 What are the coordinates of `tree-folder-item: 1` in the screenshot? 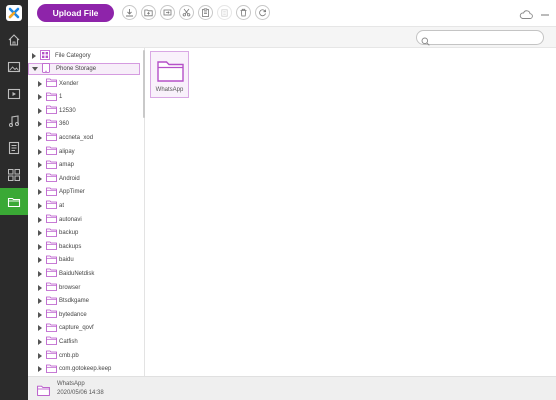 It's located at (84, 97).